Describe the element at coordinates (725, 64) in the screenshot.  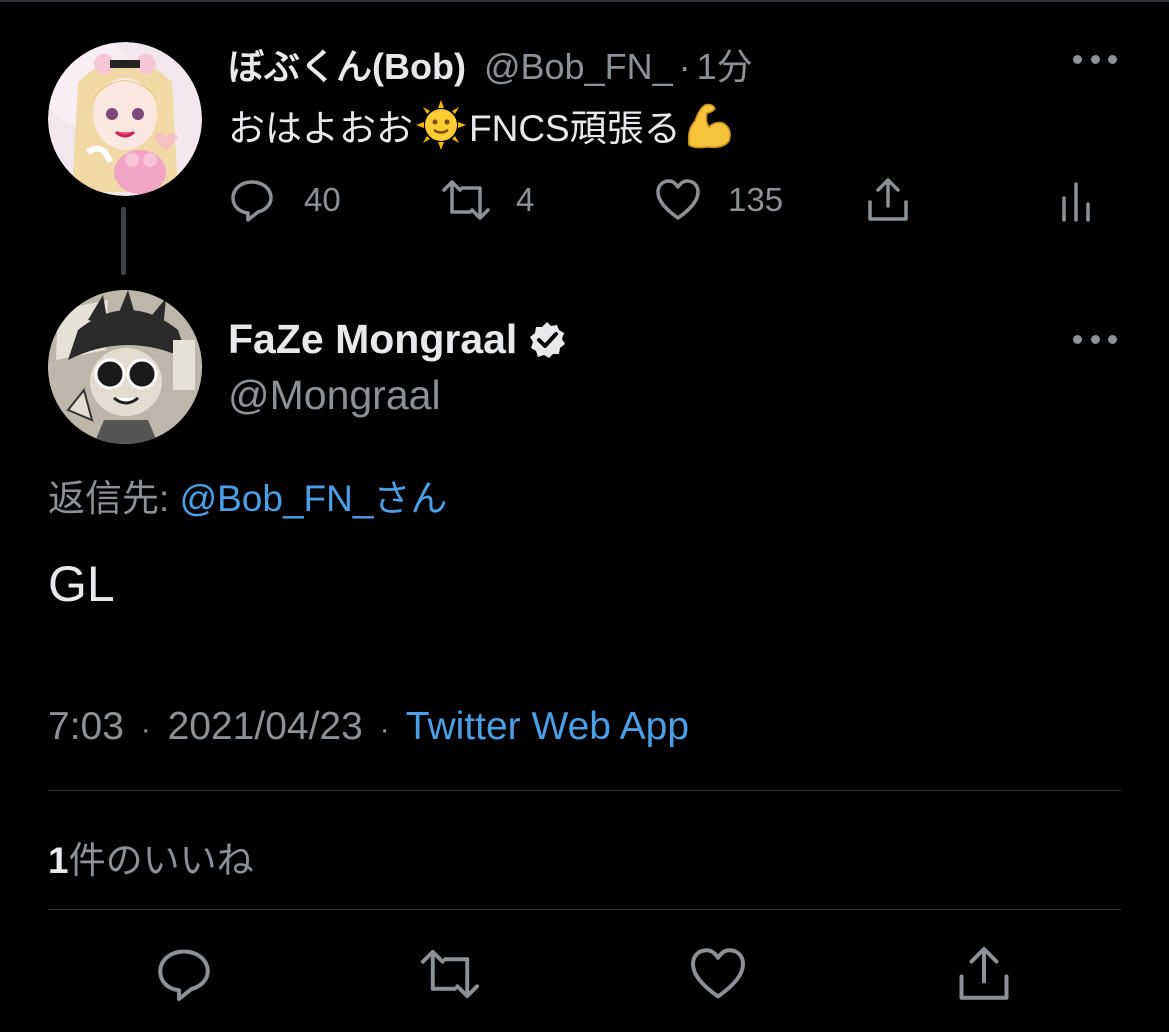
I see `parent-time-ago: 1分` at that location.